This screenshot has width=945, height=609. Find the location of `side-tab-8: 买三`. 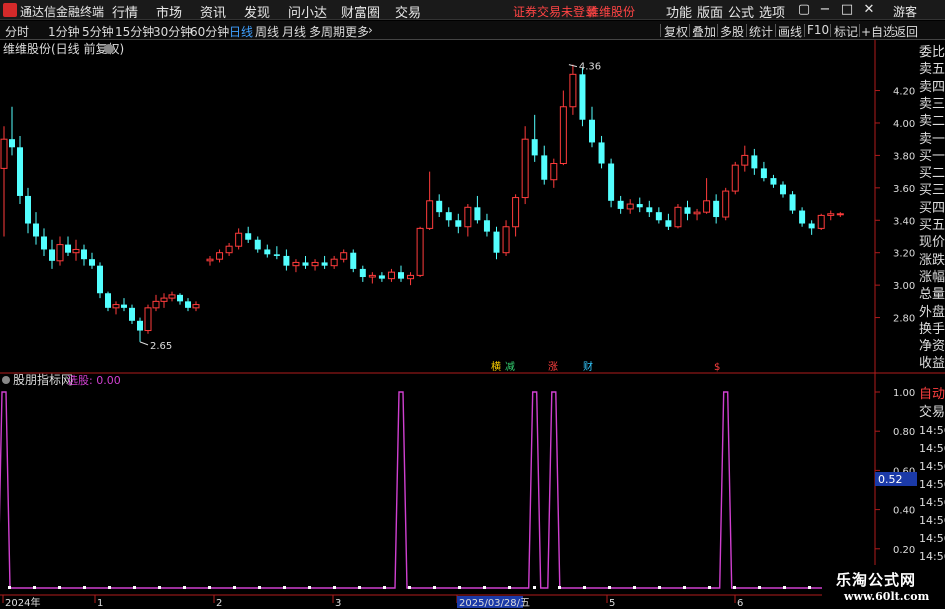

side-tab-8: 买三 is located at coordinates (932, 191).